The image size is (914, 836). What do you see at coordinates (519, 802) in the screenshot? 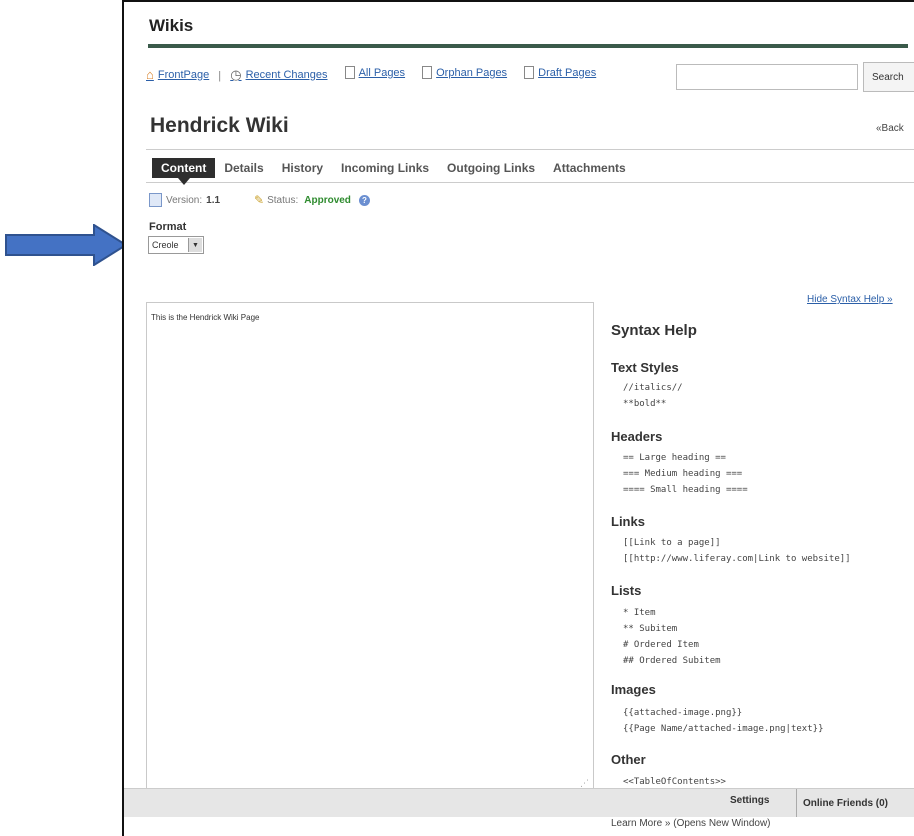
I see `dock-bar: Settings Online Friends (0)` at bounding box center [519, 802].